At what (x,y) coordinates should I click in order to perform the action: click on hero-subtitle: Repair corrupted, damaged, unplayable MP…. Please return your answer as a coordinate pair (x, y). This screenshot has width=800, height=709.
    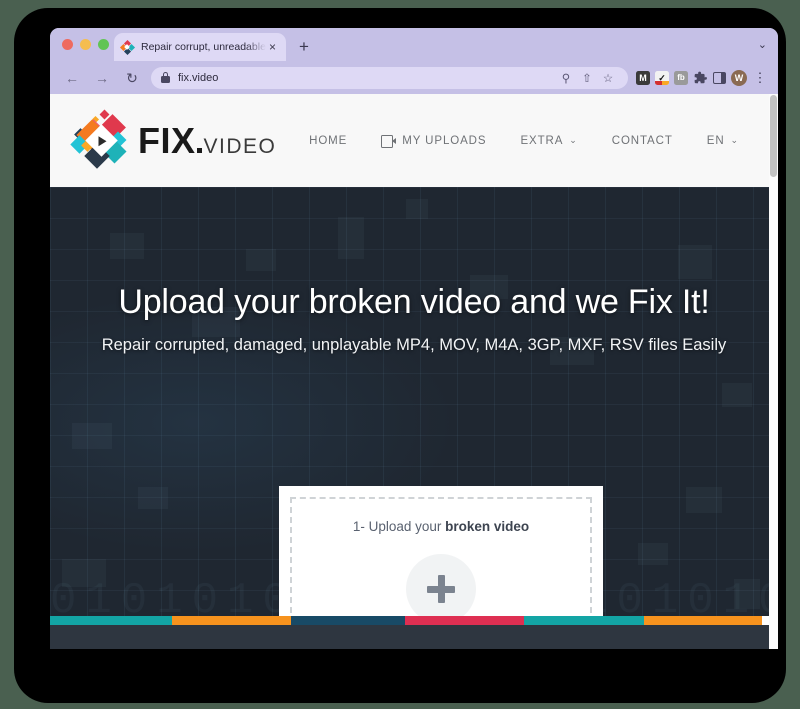
    Looking at the image, I should click on (414, 345).